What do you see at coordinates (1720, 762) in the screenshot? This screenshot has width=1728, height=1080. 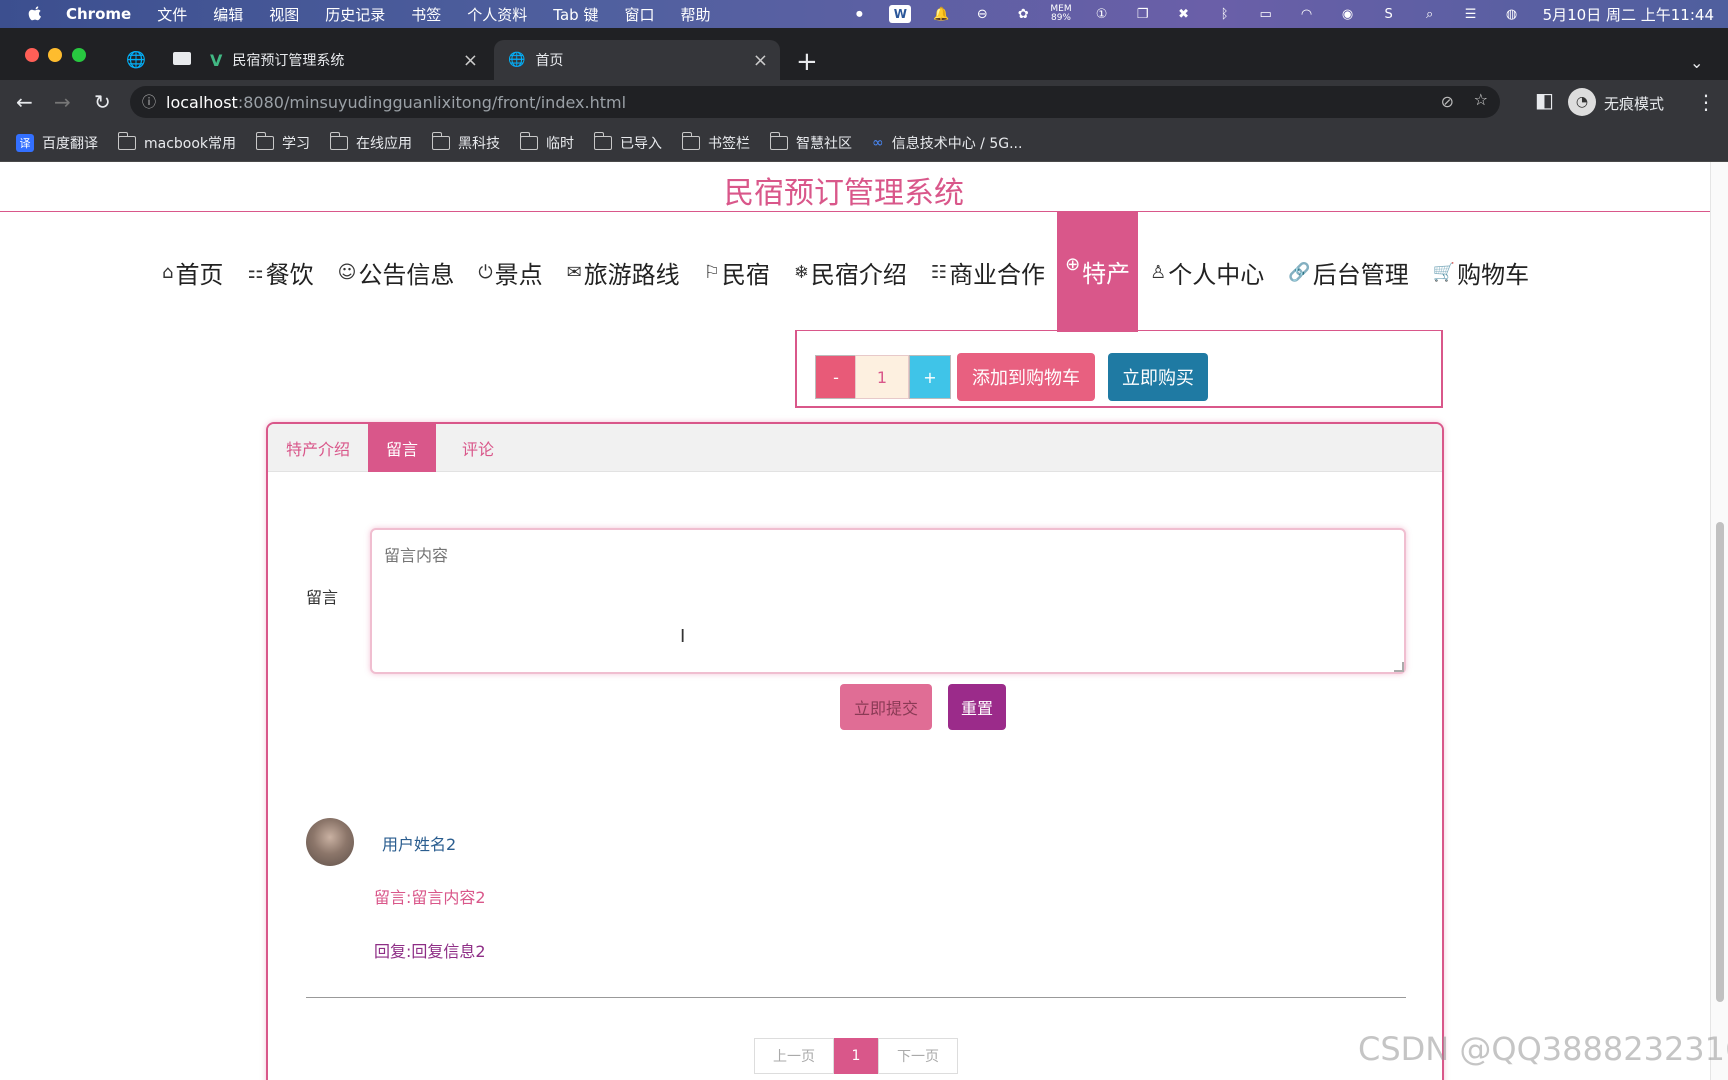 I see `scrollbar-thumb` at bounding box center [1720, 762].